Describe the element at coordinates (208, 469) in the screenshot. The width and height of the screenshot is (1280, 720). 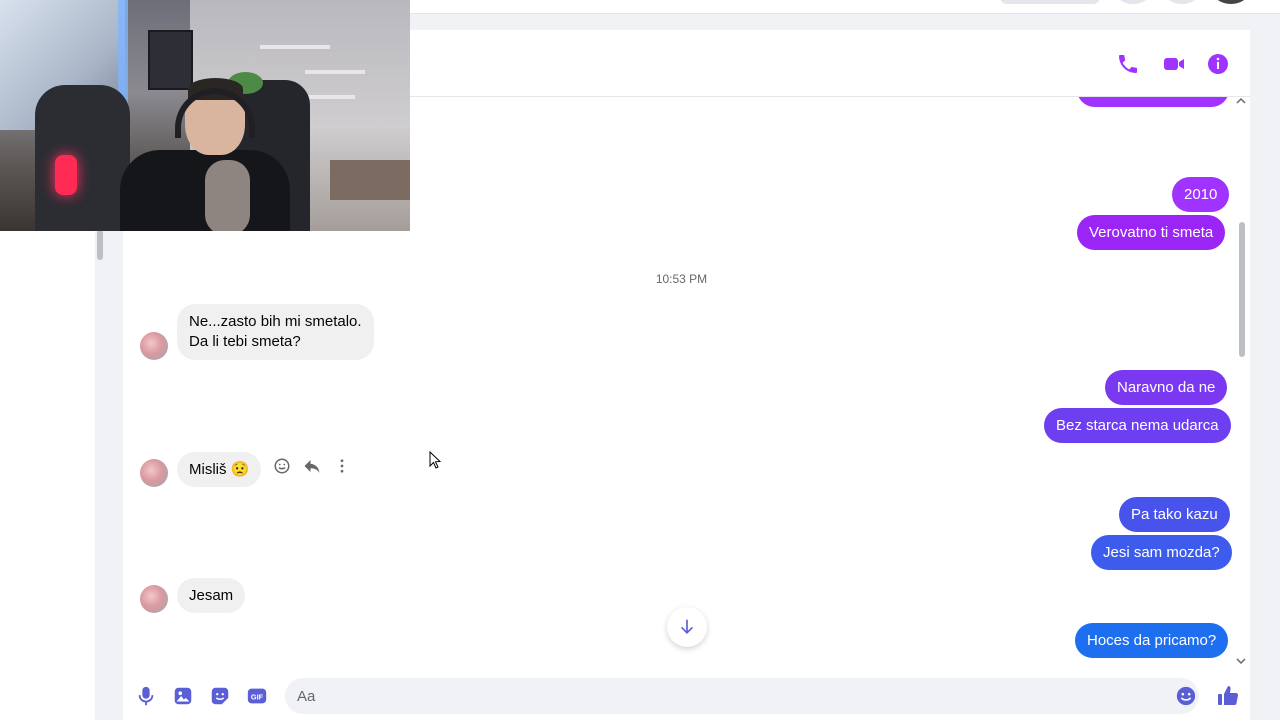
I see `message-text: Misliš` at that location.